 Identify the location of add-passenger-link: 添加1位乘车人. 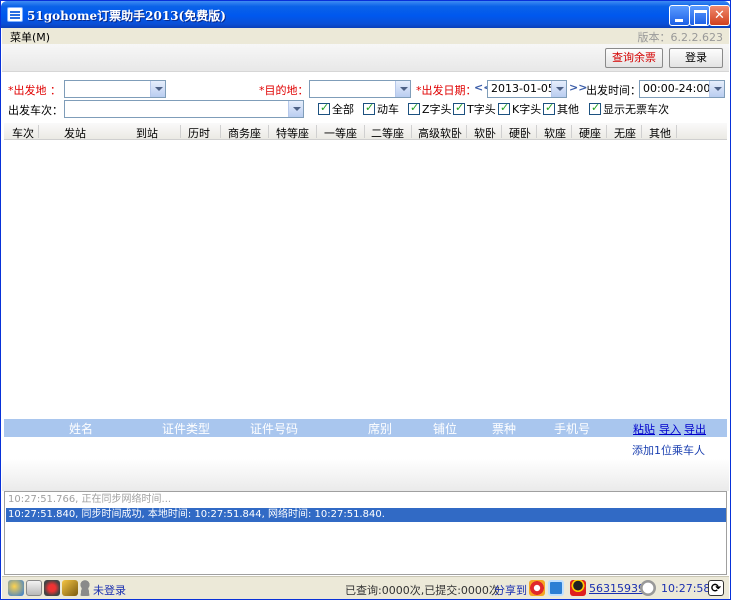
(668, 450).